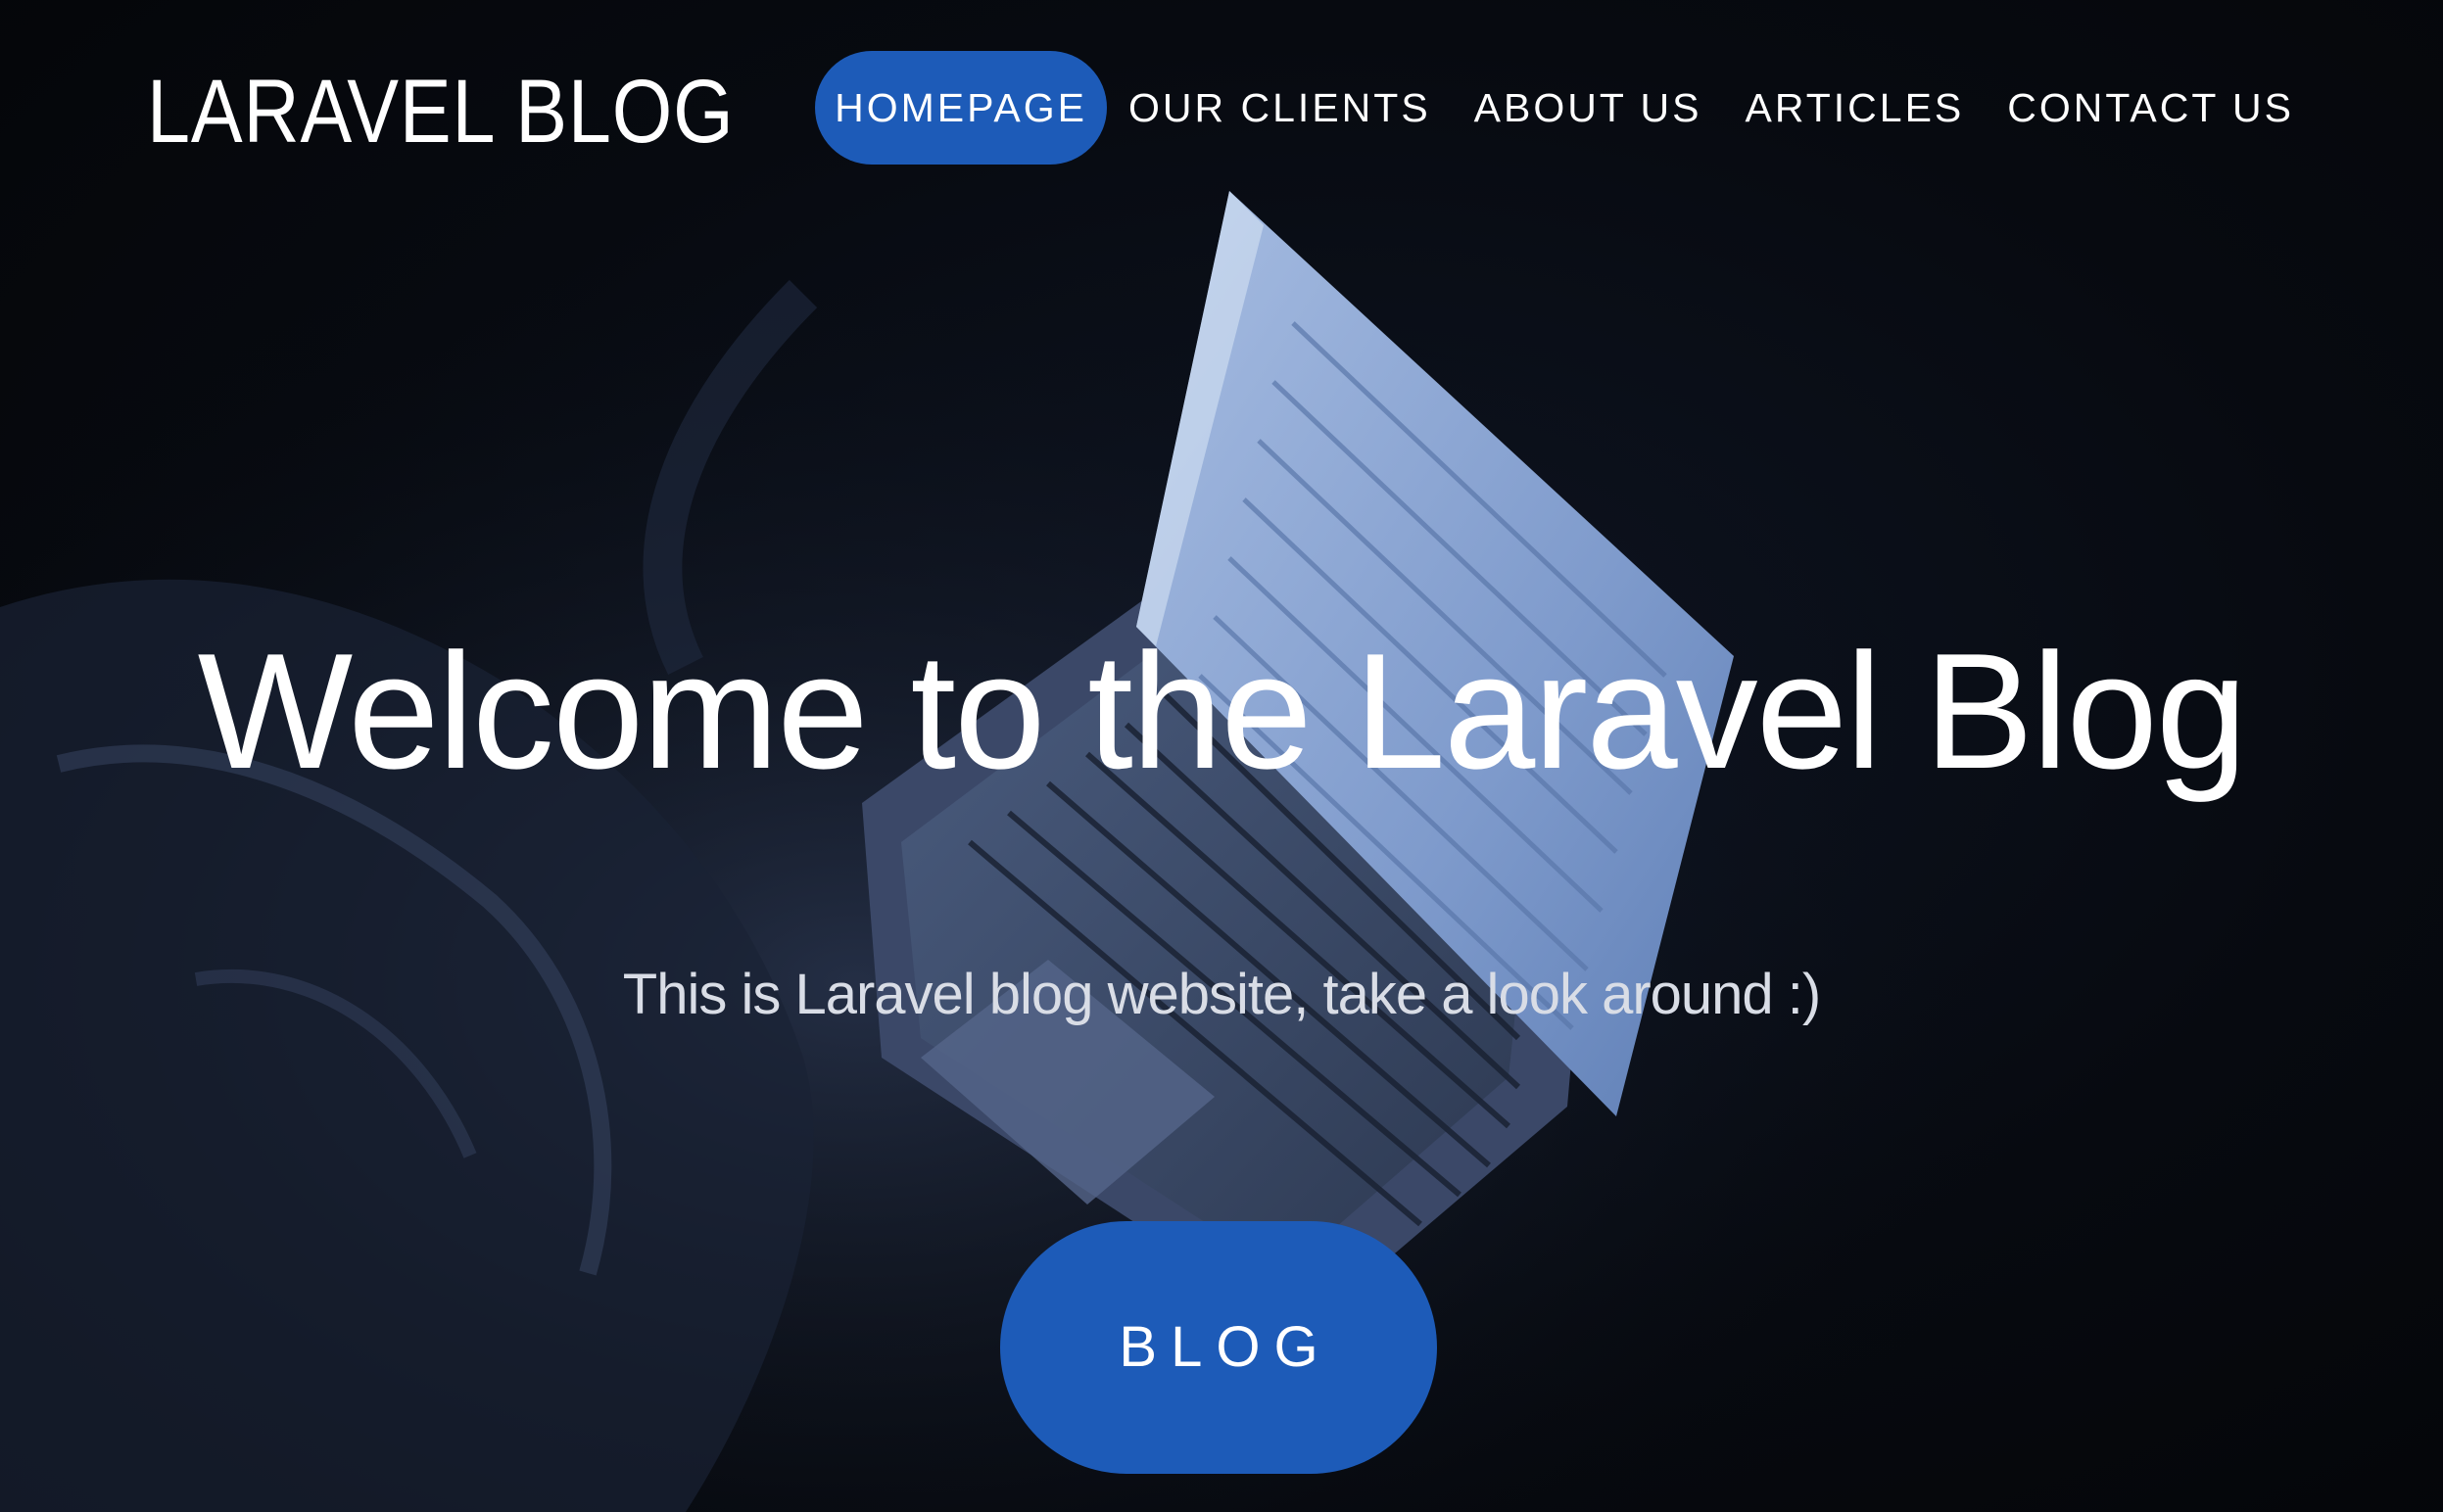 Image resolution: width=2443 pixels, height=1512 pixels. What do you see at coordinates (1855, 108) in the screenshot?
I see `nav-item-articles: ARTICLES` at bounding box center [1855, 108].